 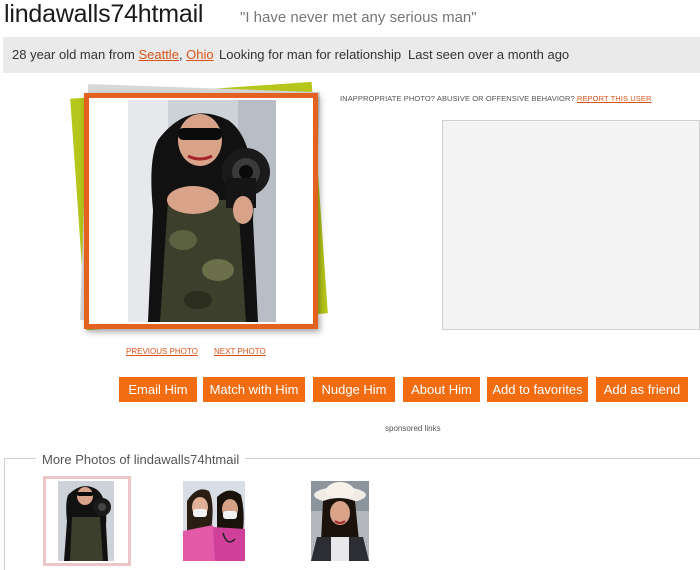 I want to click on main-photo-frame, so click(x=201, y=211).